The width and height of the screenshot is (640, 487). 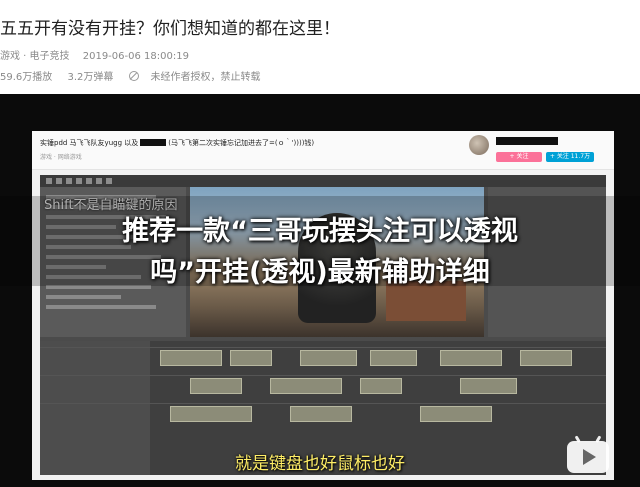 What do you see at coordinates (519, 157) in the screenshot?
I see `inner-follow-button: + 关注` at bounding box center [519, 157].